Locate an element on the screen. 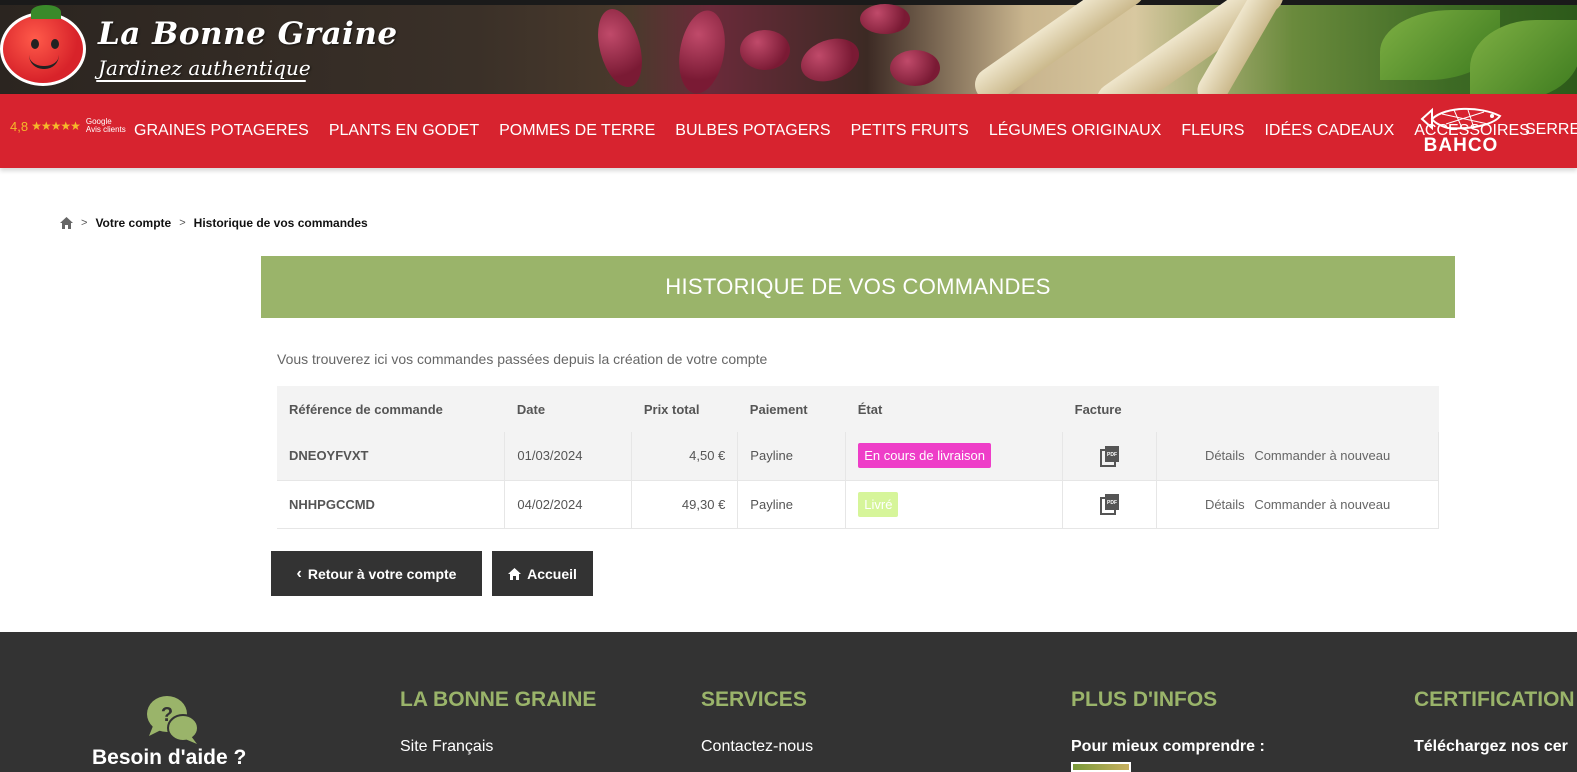 The height and width of the screenshot is (772, 1577). rating-score: 4,8 is located at coordinates (19, 126).